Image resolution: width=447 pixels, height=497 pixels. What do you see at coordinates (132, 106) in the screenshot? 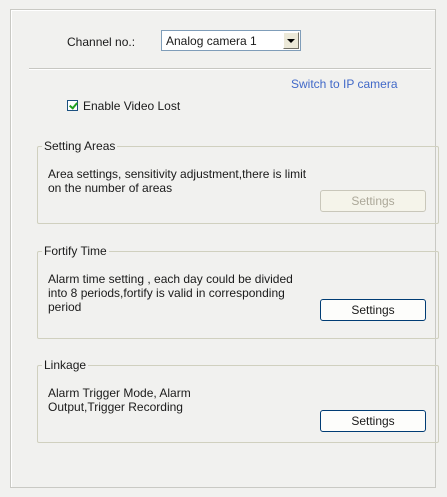
I see `enable-video-lost-label: Enable Video Lost` at bounding box center [132, 106].